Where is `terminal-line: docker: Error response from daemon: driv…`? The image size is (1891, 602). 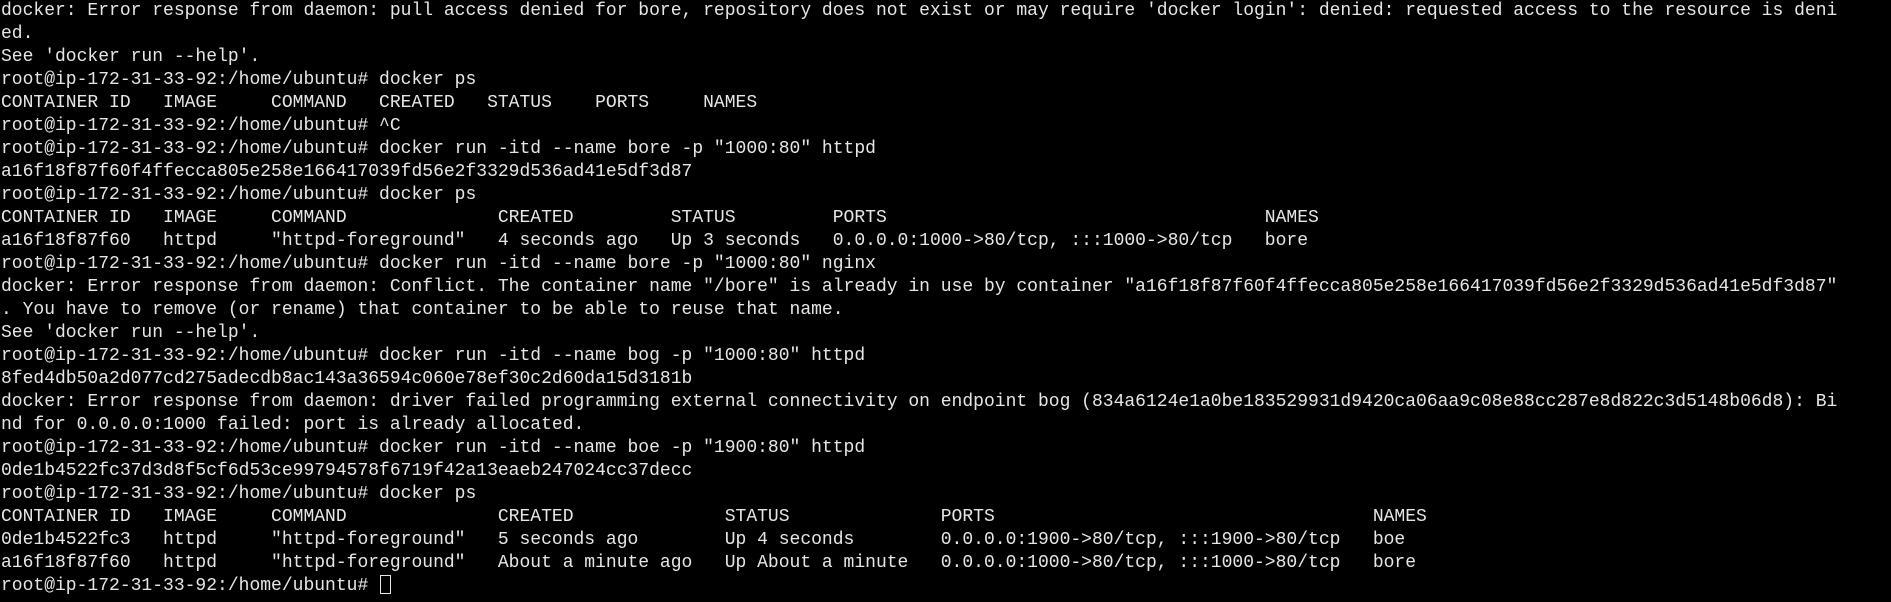 terminal-line: docker: Error response from daemon: driv… is located at coordinates (919, 402).